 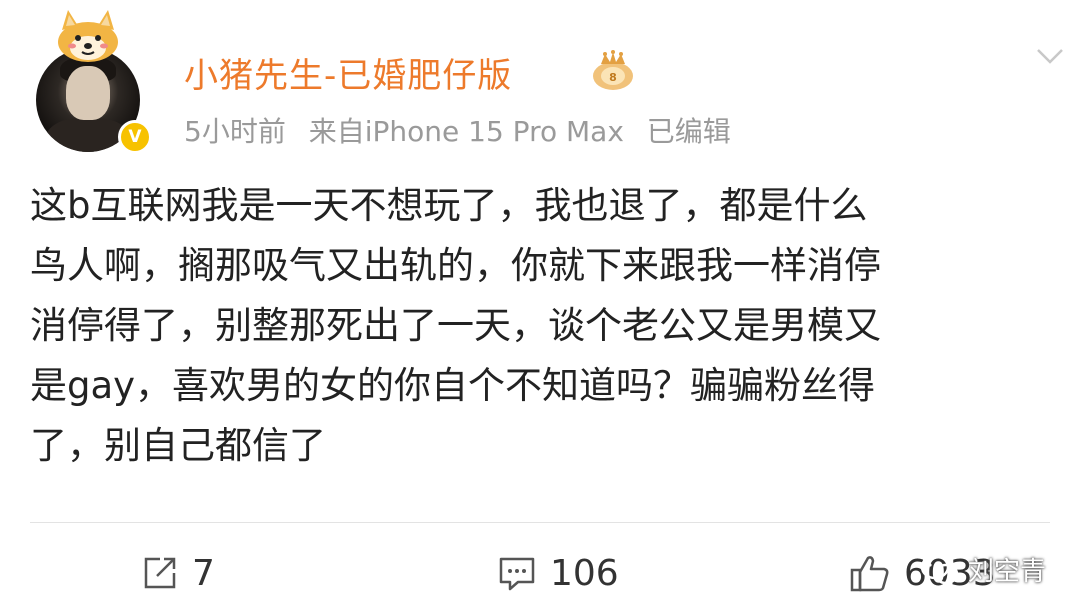 What do you see at coordinates (689, 131) in the screenshot?
I see `edited-label: 已编辑` at bounding box center [689, 131].